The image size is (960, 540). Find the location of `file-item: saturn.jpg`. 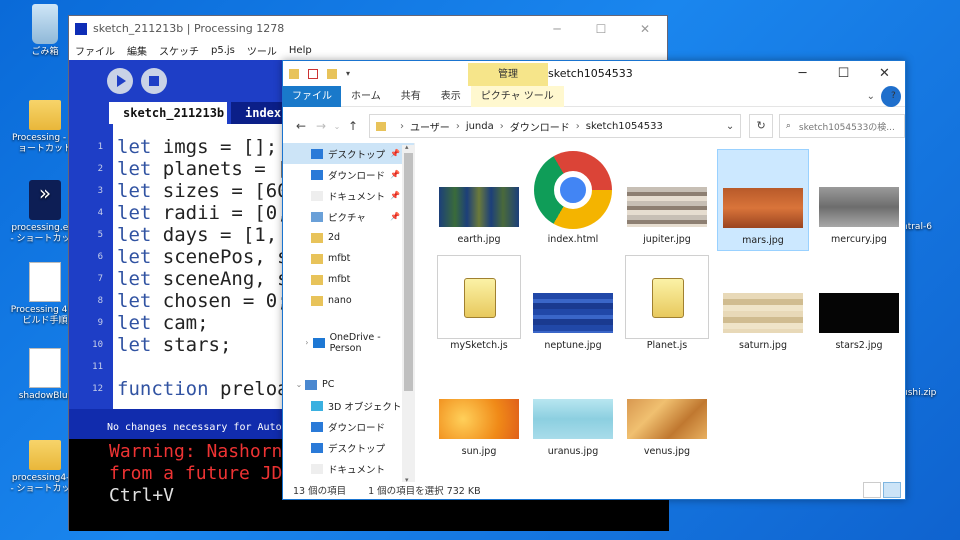

file-item: saturn.jpg is located at coordinates (763, 306).